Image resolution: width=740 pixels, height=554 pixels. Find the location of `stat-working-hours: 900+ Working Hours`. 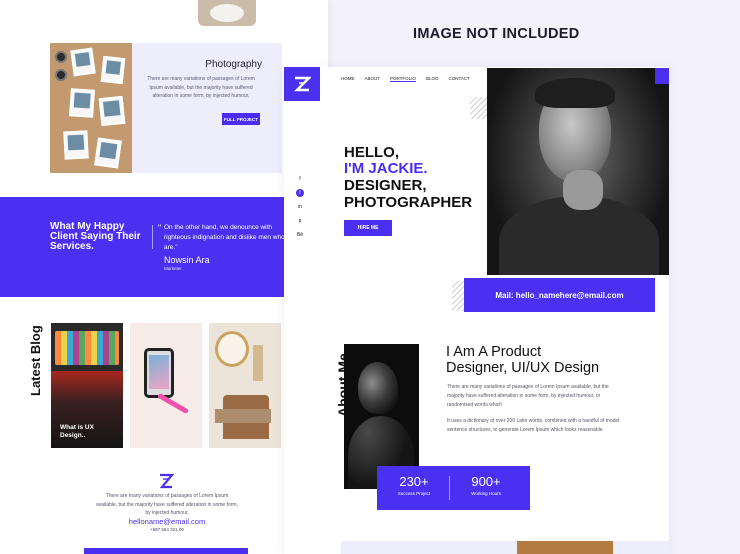

stat-working-hours: 900+ Working Hours is located at coordinates (486, 485).